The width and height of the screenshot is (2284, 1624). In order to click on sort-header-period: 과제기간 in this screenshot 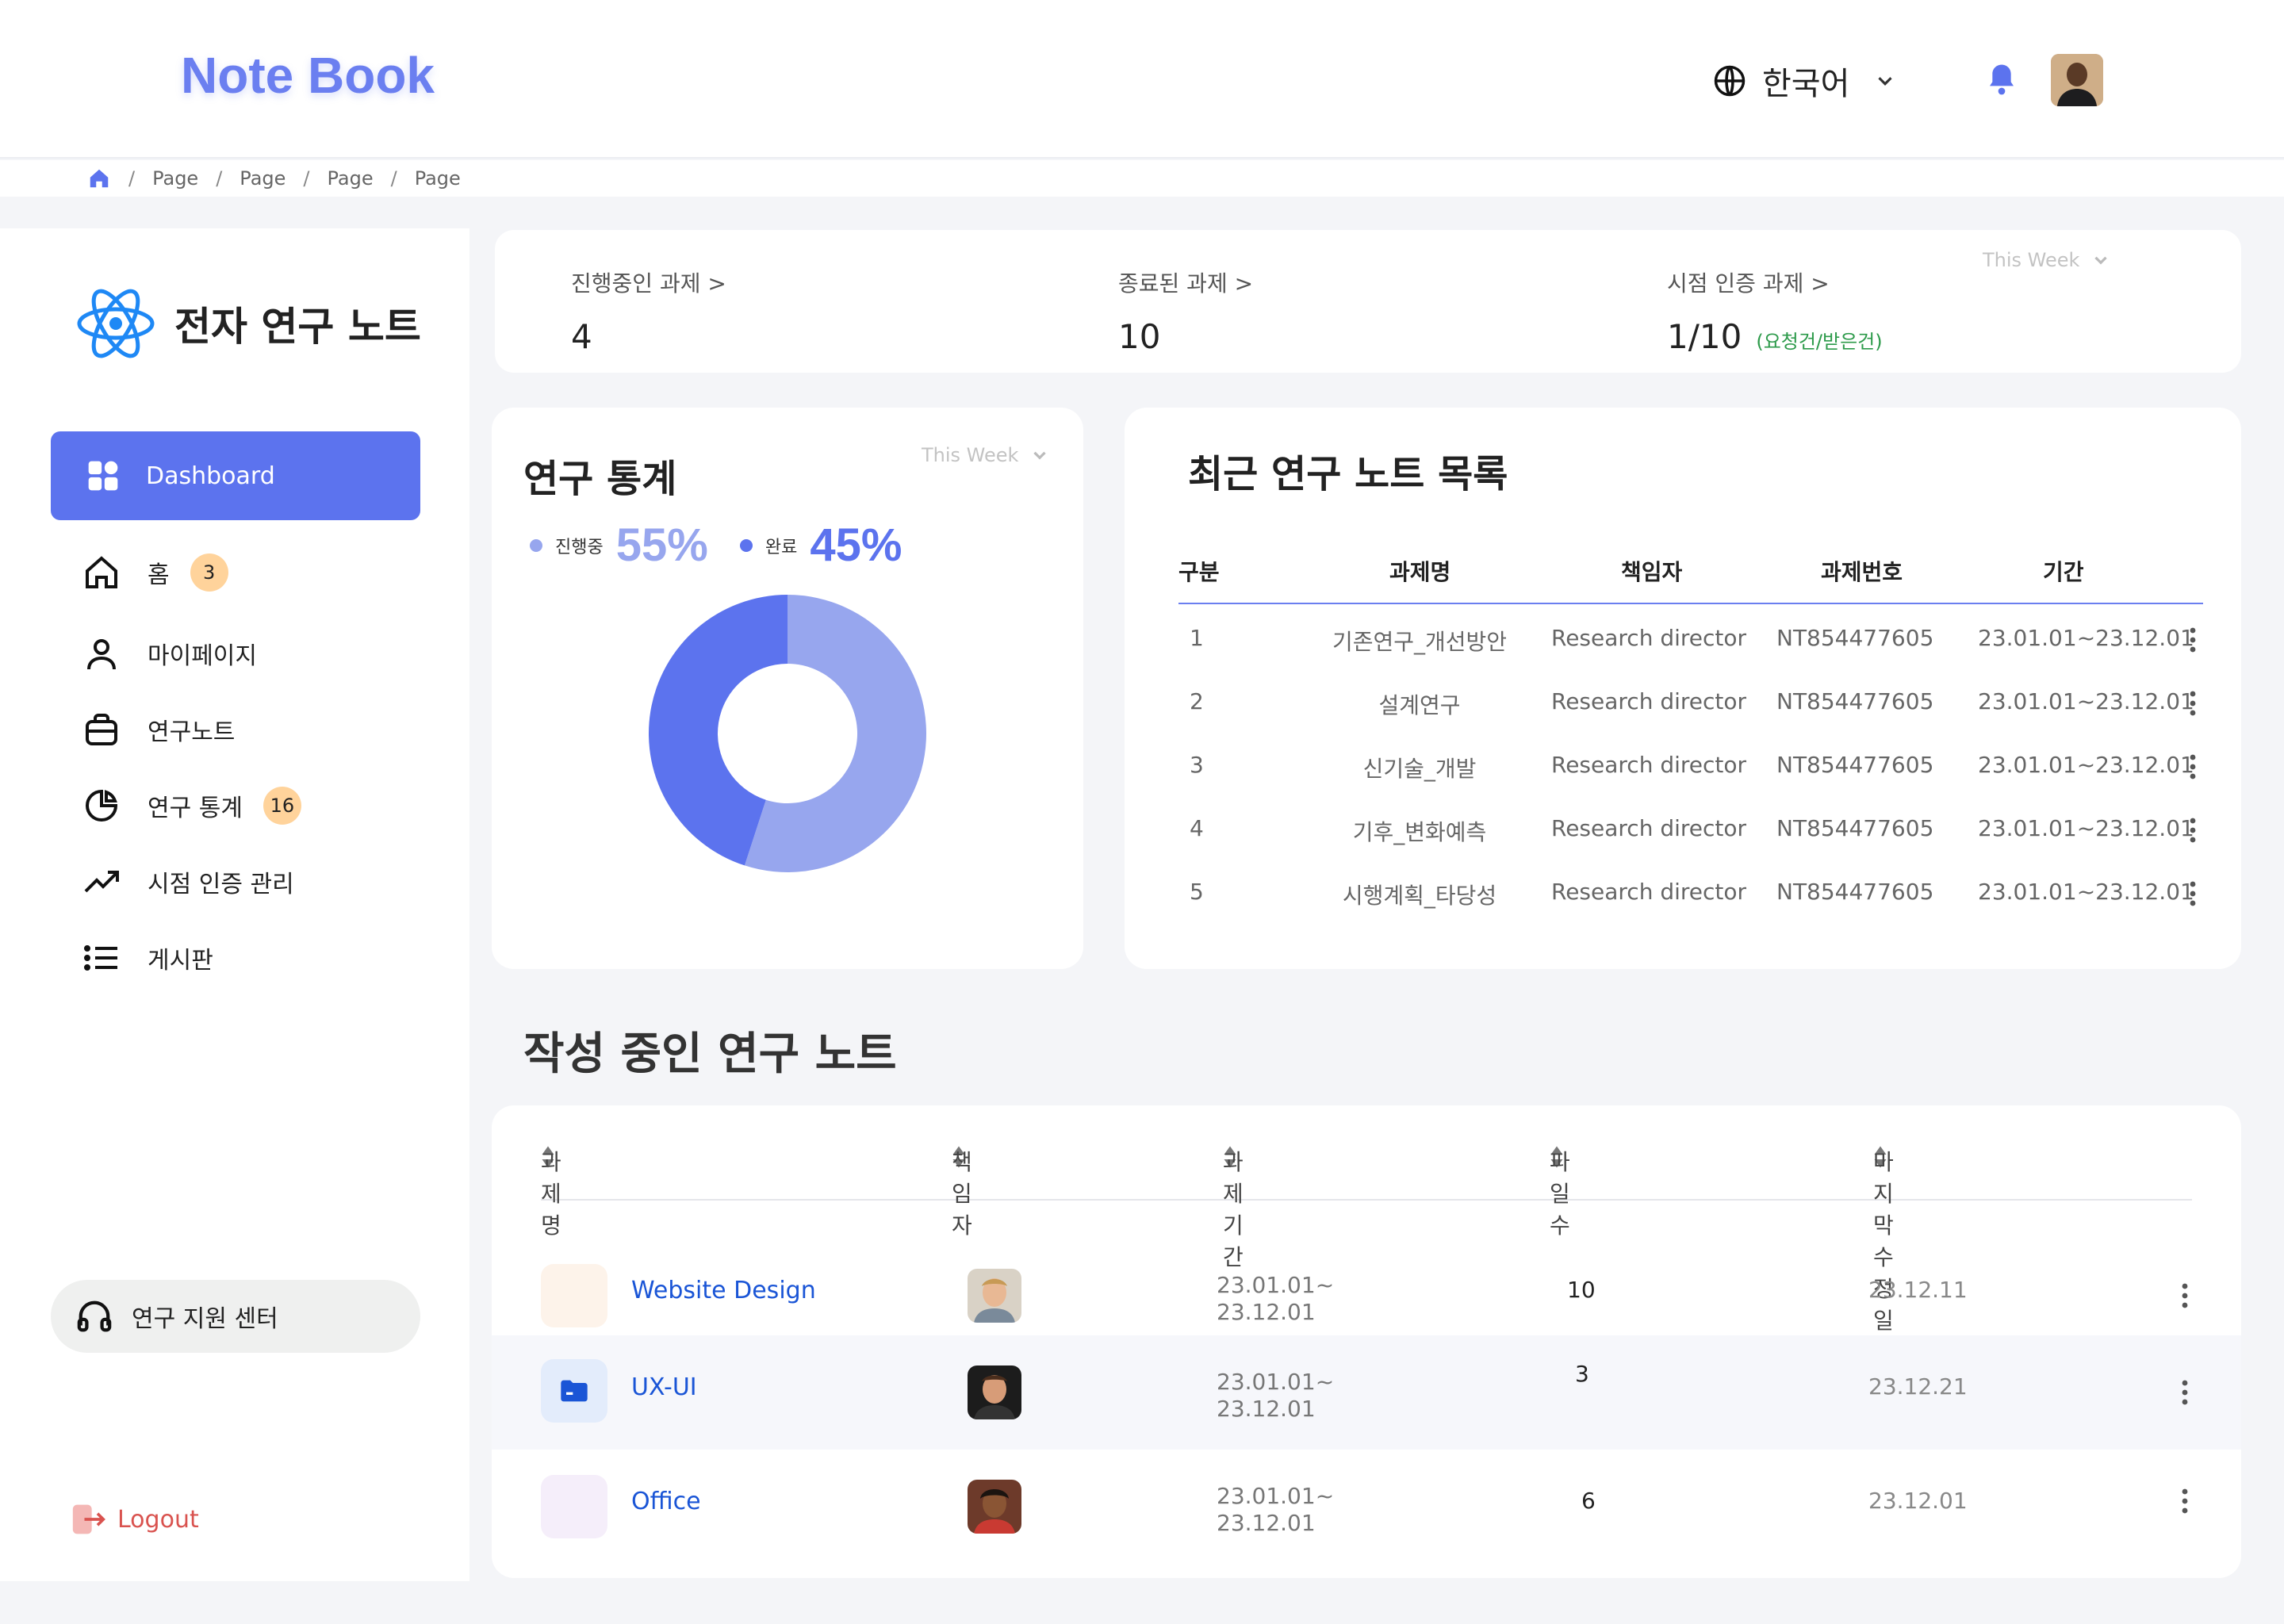, I will do `click(1233, 1207)`.